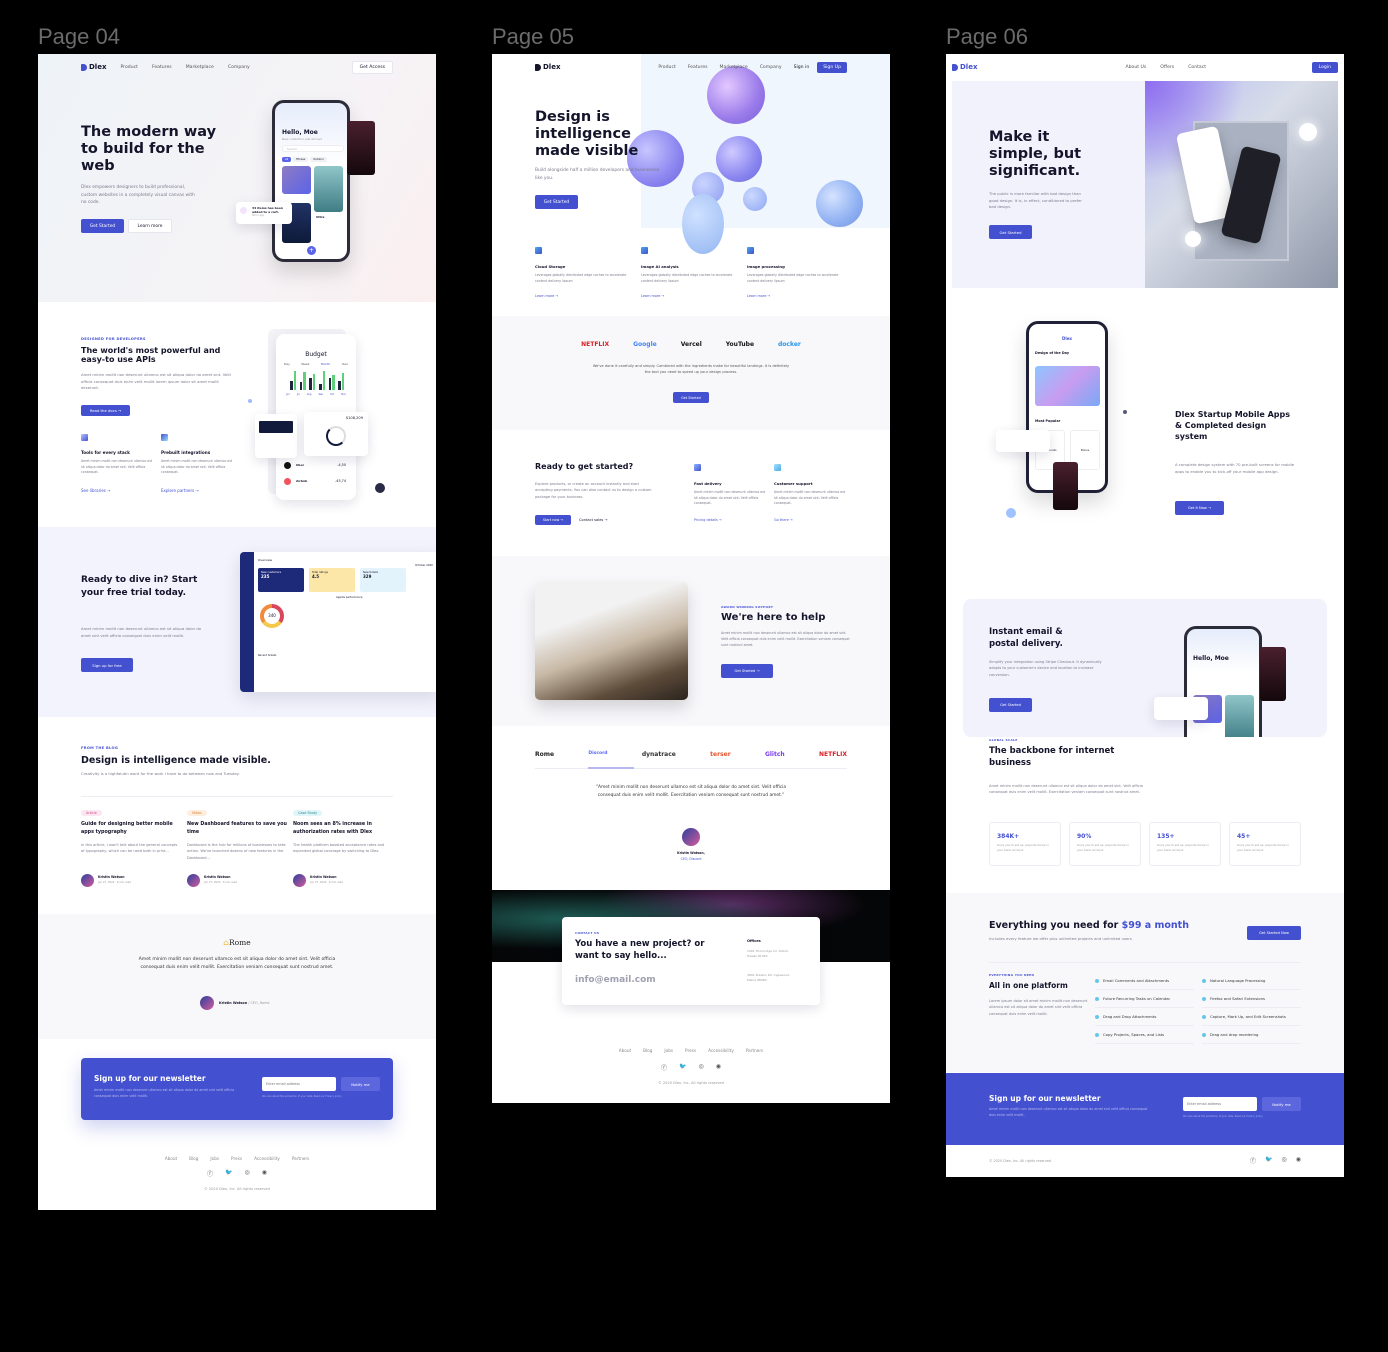 The height and width of the screenshot is (1352, 1388). What do you see at coordinates (587, 134) in the screenshot?
I see `hero-title: Design is intelligence made visible` at bounding box center [587, 134].